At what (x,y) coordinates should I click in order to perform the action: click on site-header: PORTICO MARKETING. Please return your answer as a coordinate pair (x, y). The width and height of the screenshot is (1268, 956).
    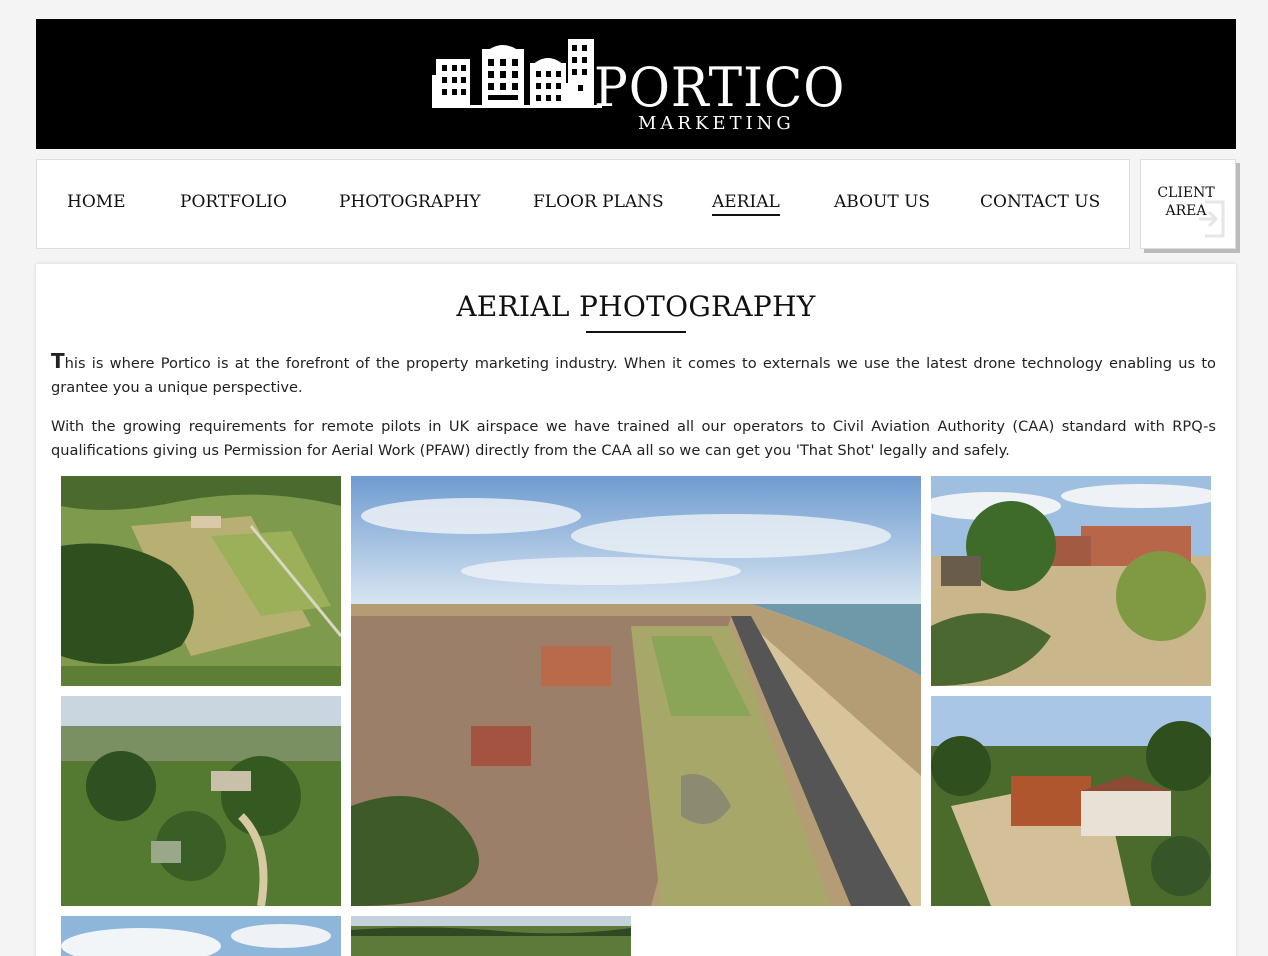
    Looking at the image, I should click on (636, 84).